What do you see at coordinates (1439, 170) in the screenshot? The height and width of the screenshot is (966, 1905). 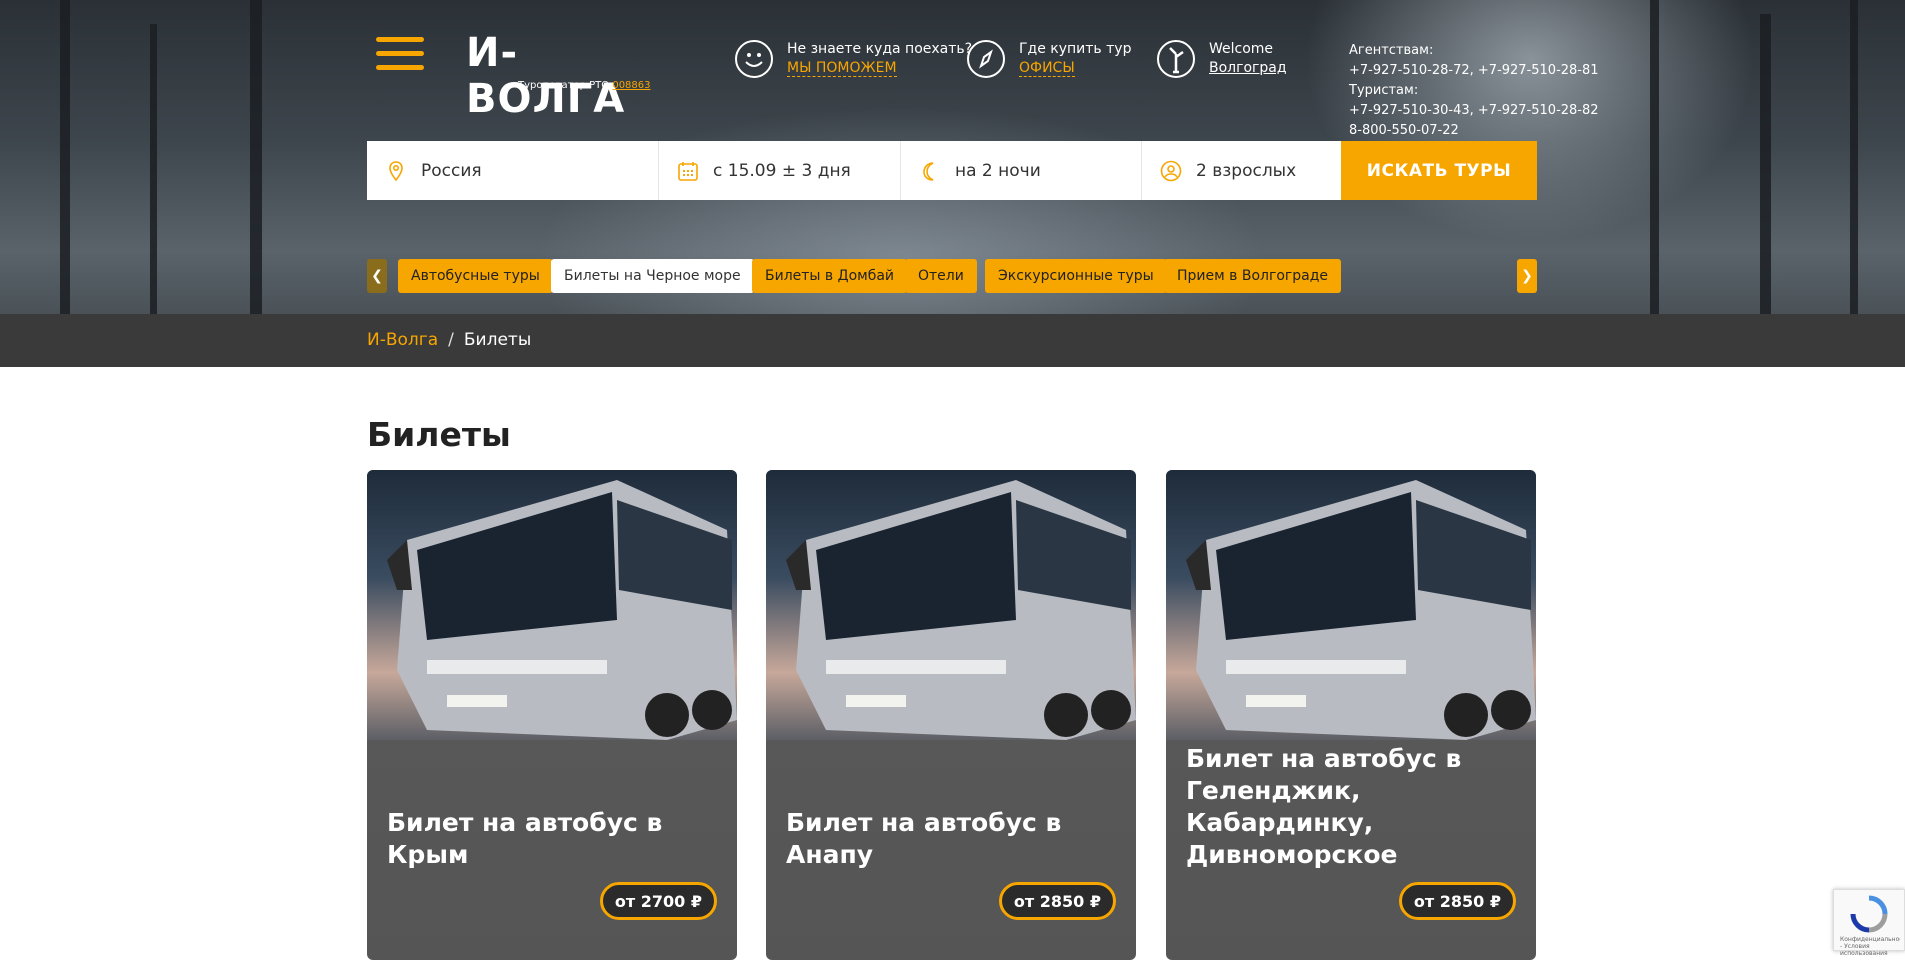 I see `search-tours-button: ИСКАТЬ ТУРЫ` at bounding box center [1439, 170].